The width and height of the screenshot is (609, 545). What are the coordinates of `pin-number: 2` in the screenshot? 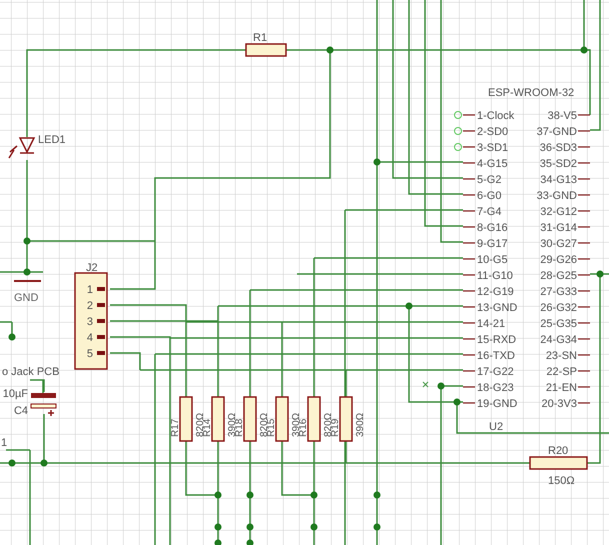 It's located at (89, 306).